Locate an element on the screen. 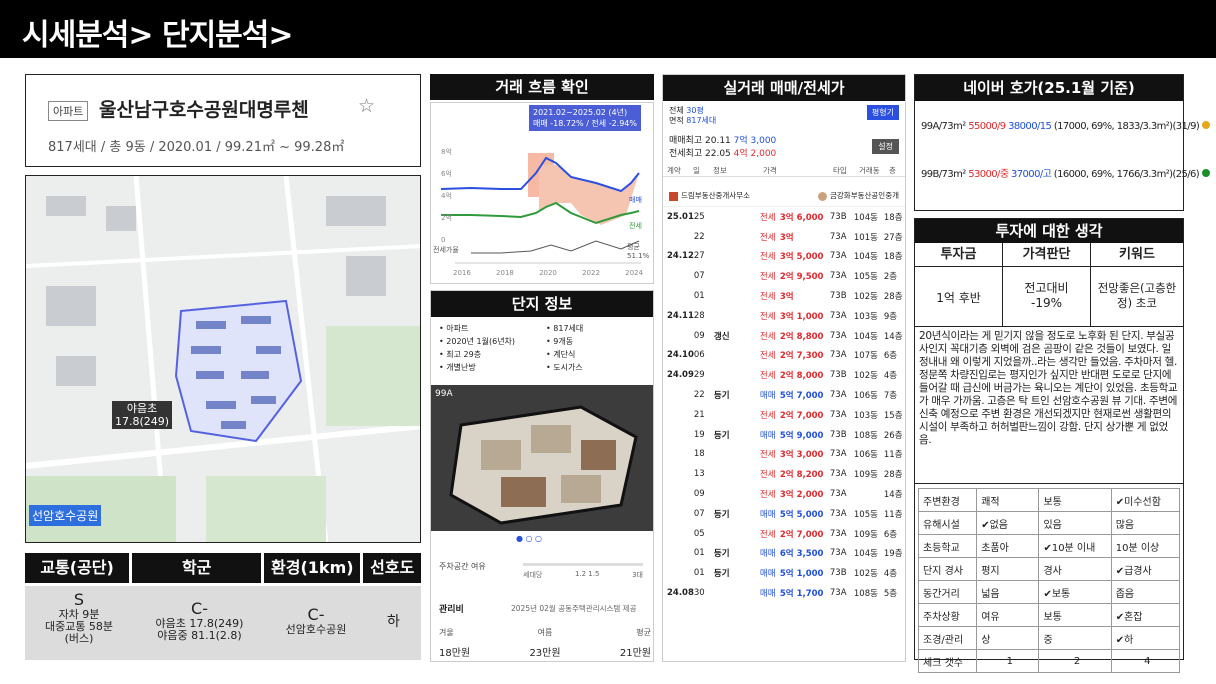  deal-row: 21 전세 2억 7,000 73A 103동 15층 is located at coordinates (784, 415).